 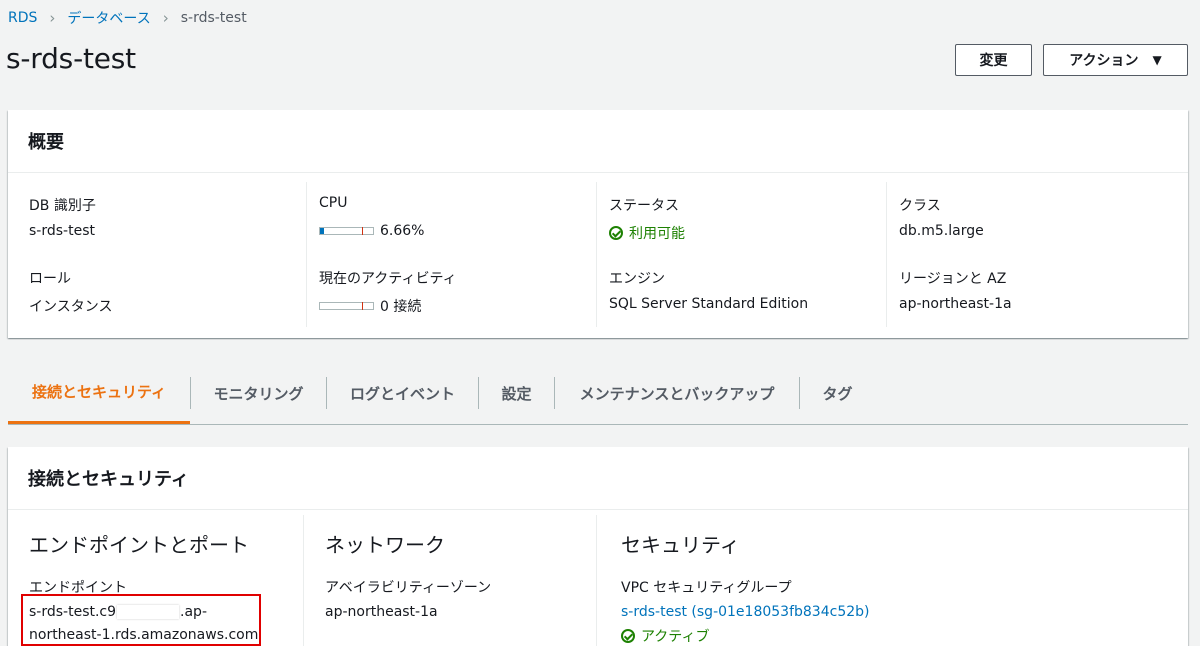 What do you see at coordinates (71, 58) in the screenshot?
I see `page-title: s-rds-test` at bounding box center [71, 58].